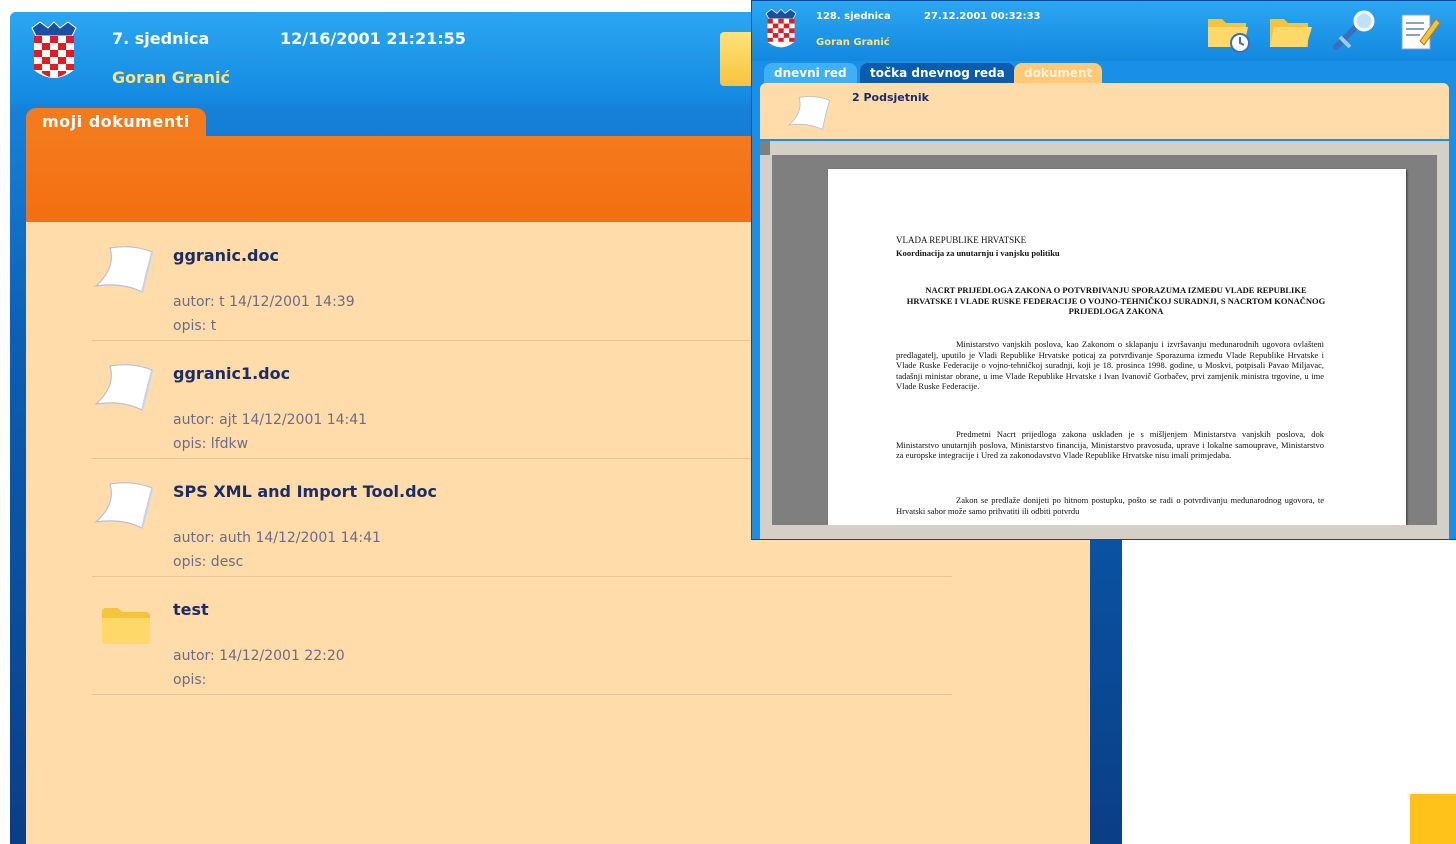 This screenshot has width=1456, height=844. I want to click on edit-document-icon, so click(1418, 31).